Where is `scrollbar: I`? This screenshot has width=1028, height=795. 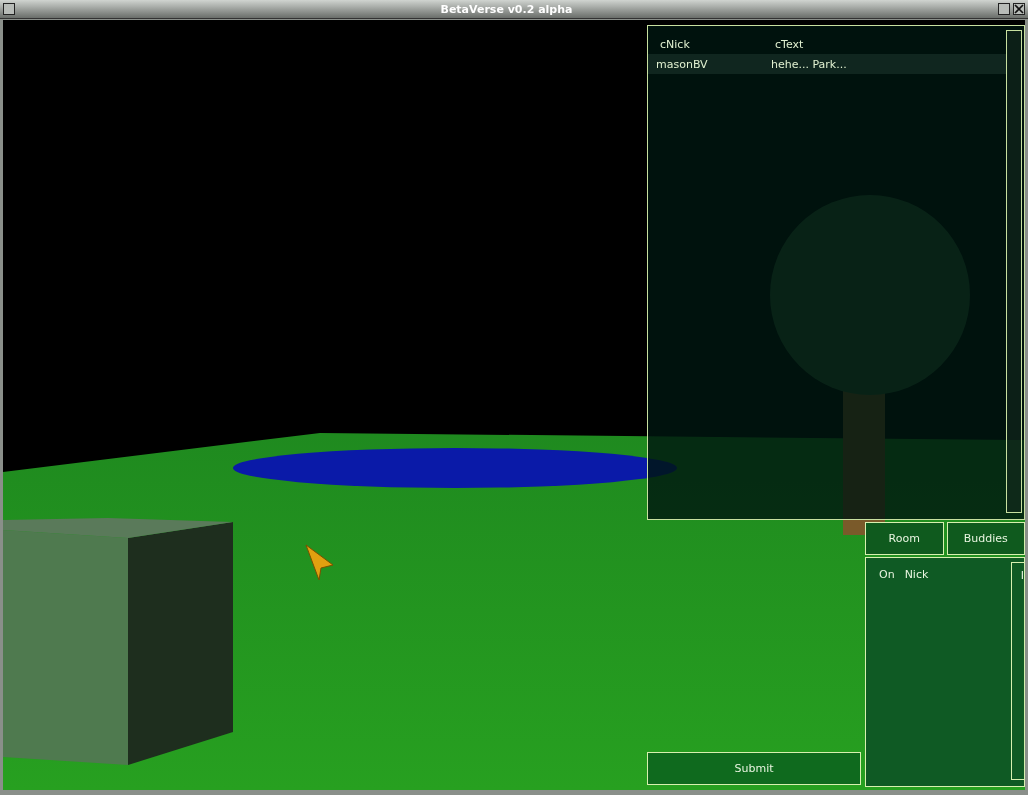
scrollbar: I is located at coordinates (1017, 671).